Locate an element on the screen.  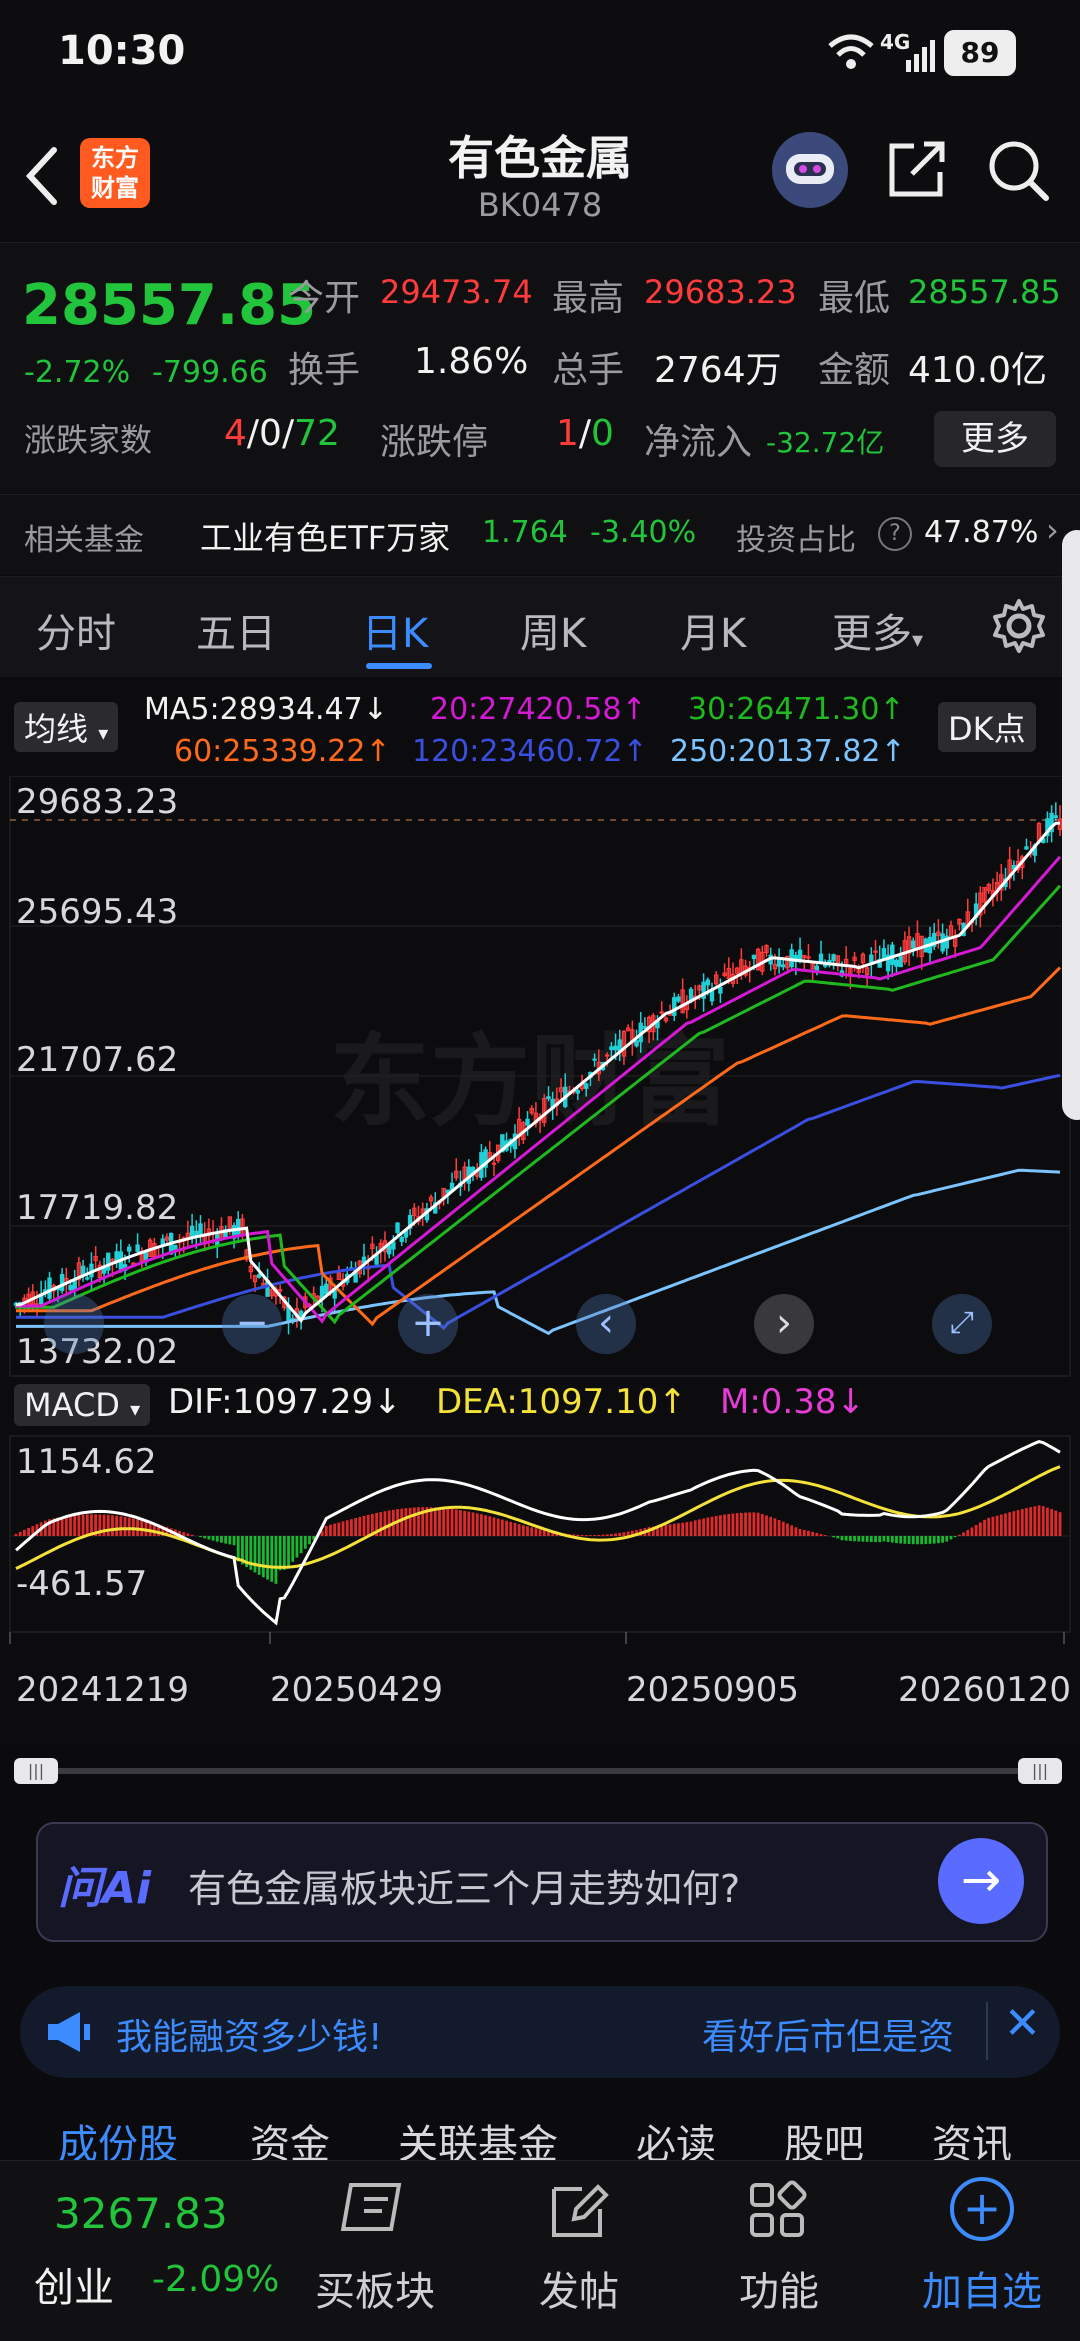
post-edit-icon is located at coordinates (578, 2211).